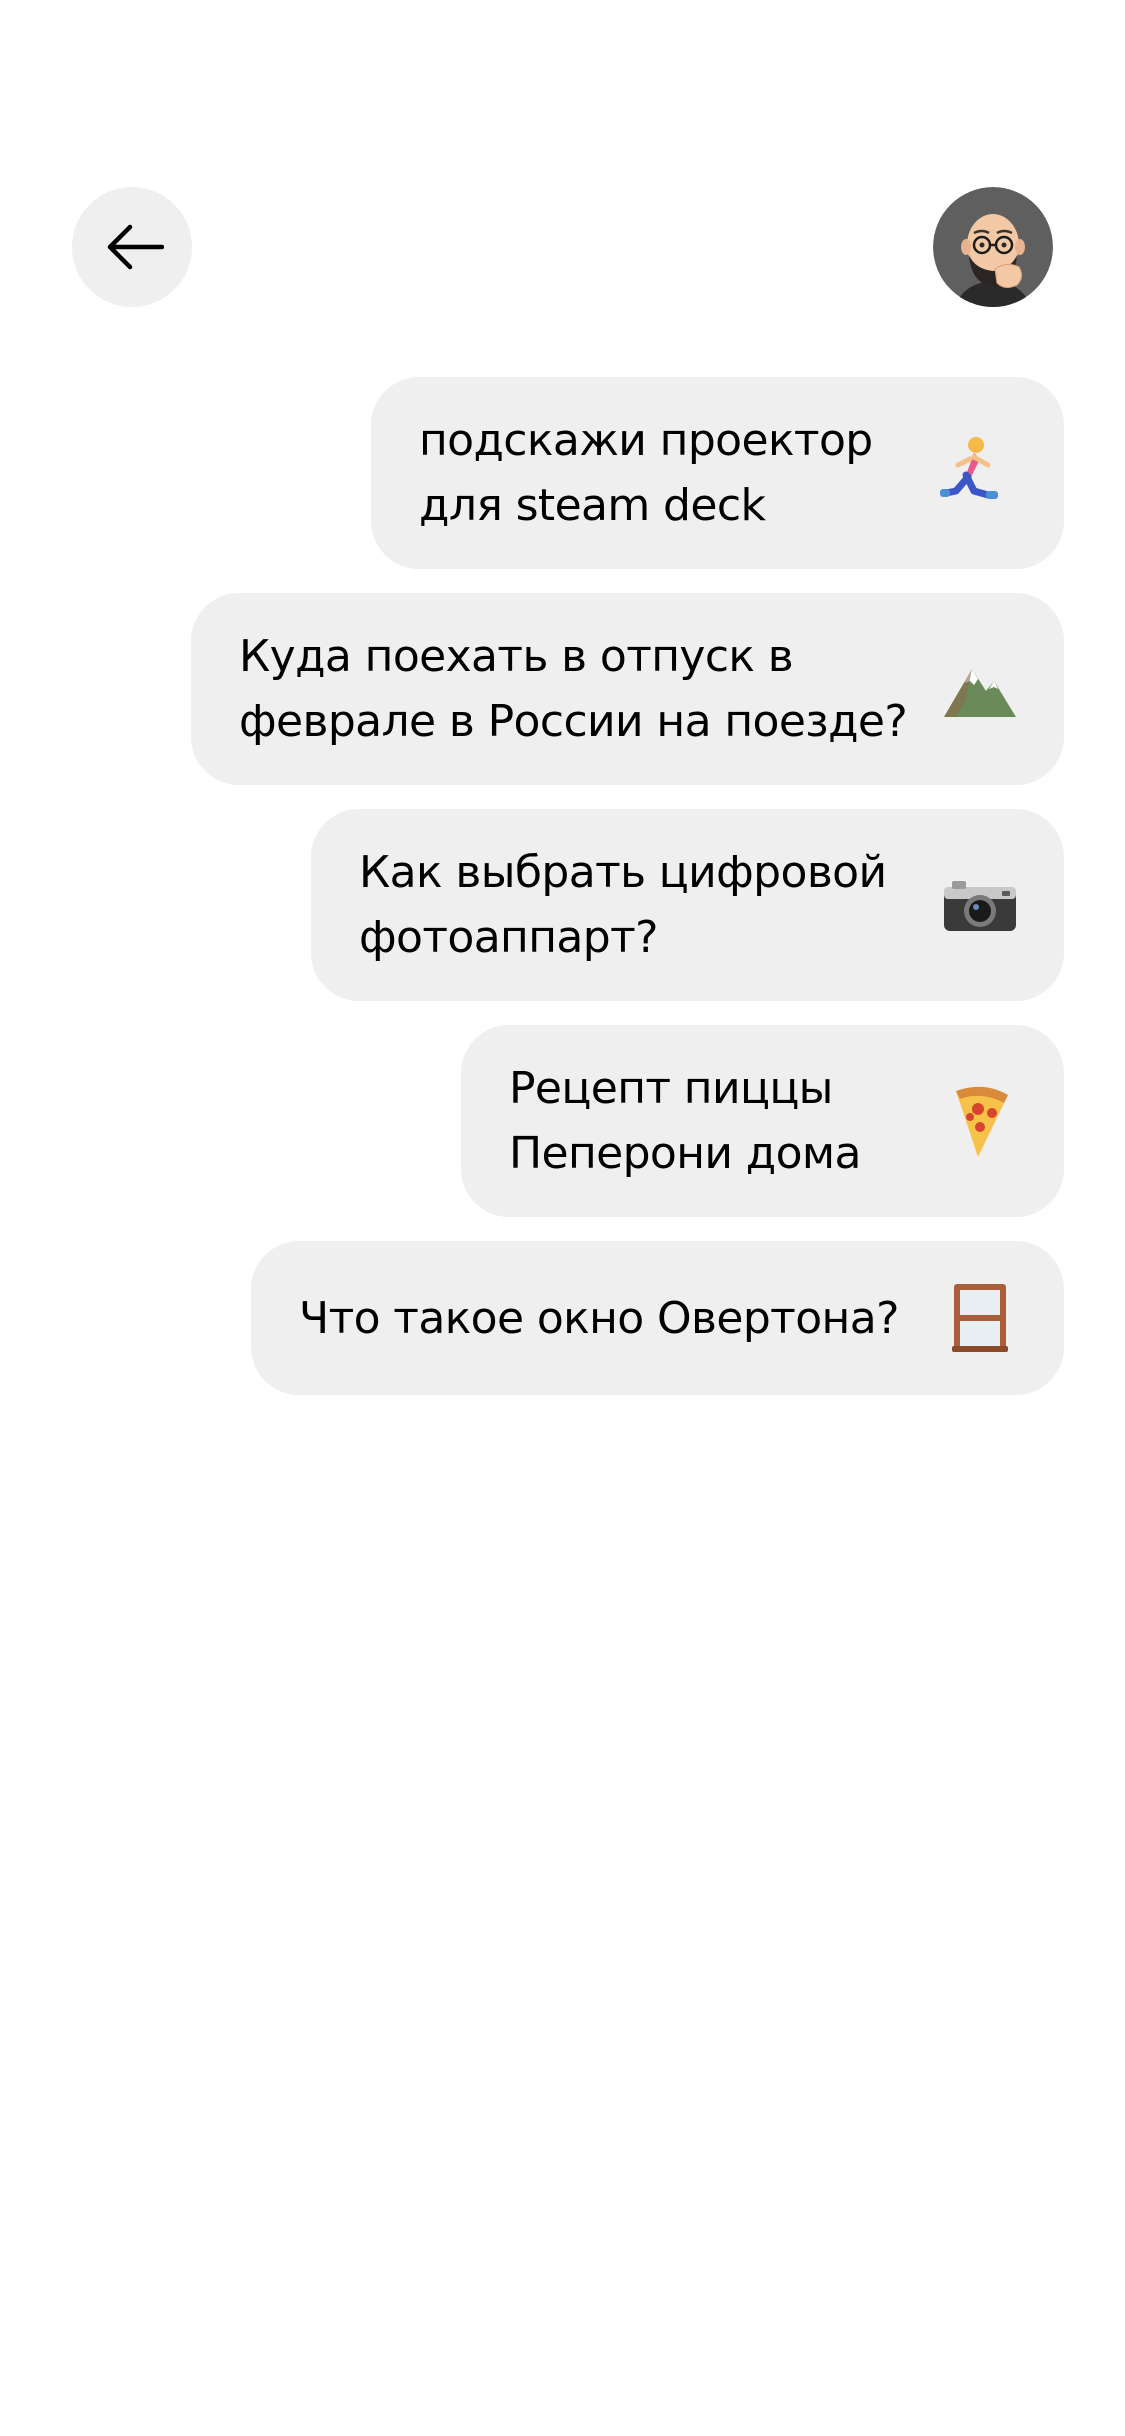  I want to click on suggestion-text: подскажи проектор для steam deck, so click(646, 473).